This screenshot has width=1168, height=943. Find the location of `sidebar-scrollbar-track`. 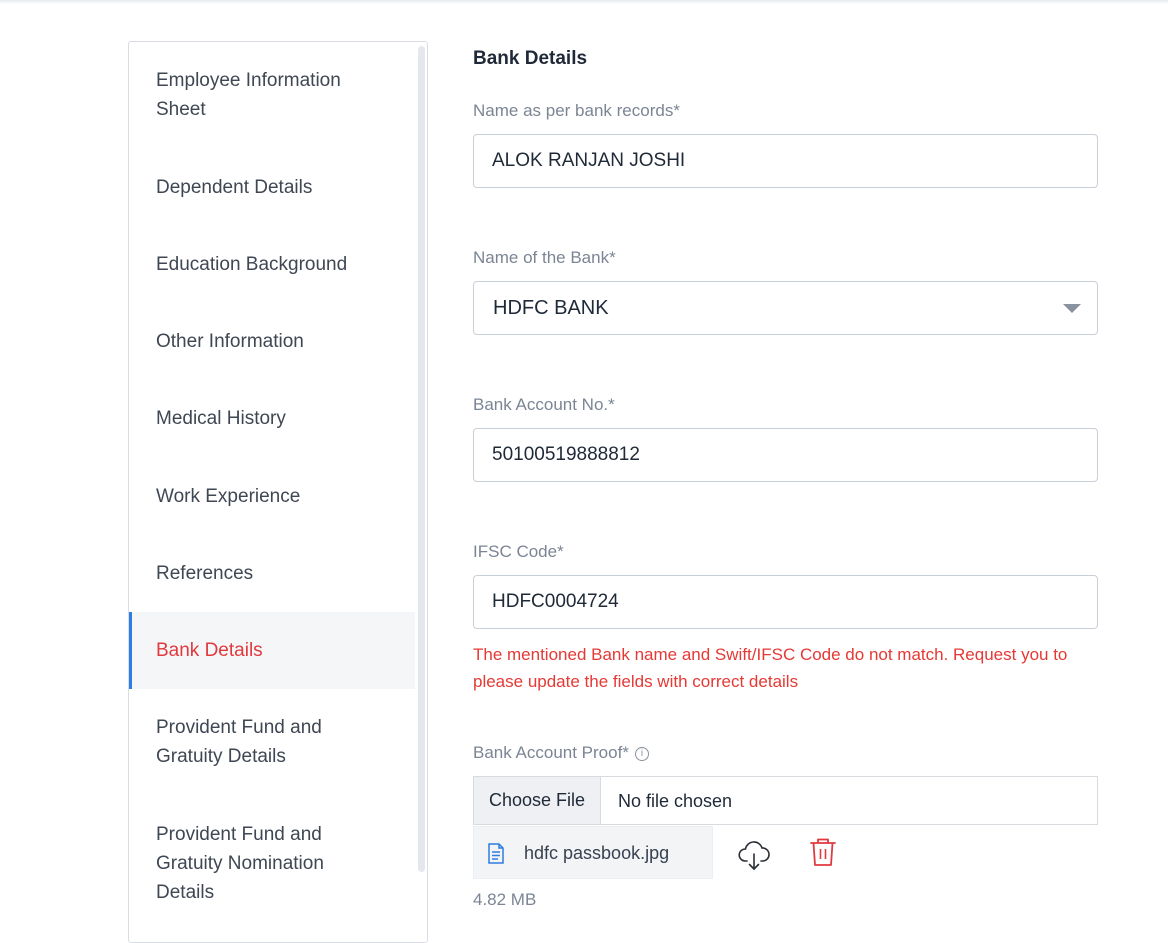

sidebar-scrollbar-track is located at coordinates (421, 492).